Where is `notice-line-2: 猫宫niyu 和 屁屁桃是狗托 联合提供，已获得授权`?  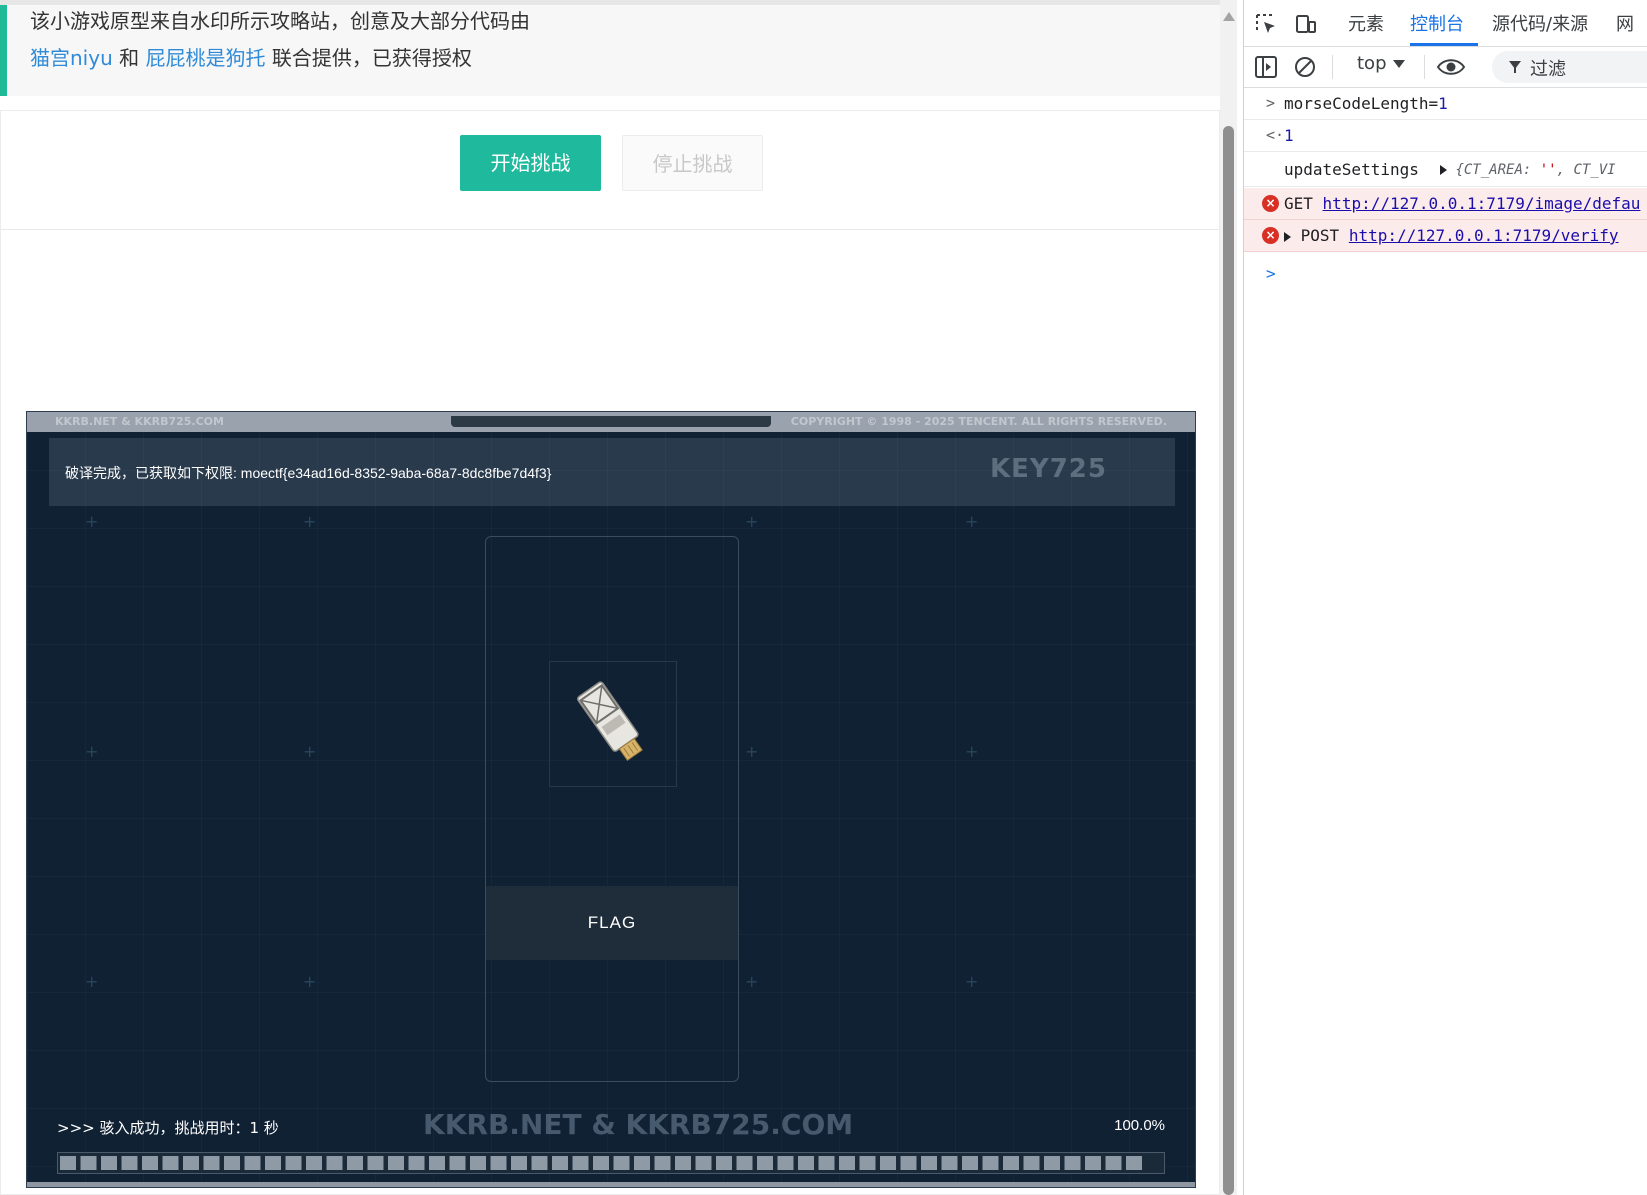
notice-line-2: 猫宫niyu 和 屁屁桃是狗托 联合提供，已获得授权 is located at coordinates (251, 56).